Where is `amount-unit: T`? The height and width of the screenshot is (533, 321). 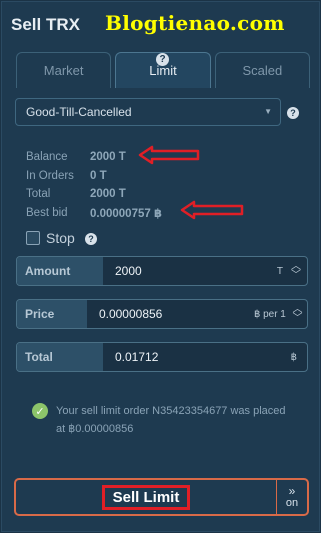
amount-unit: T is located at coordinates (279, 271).